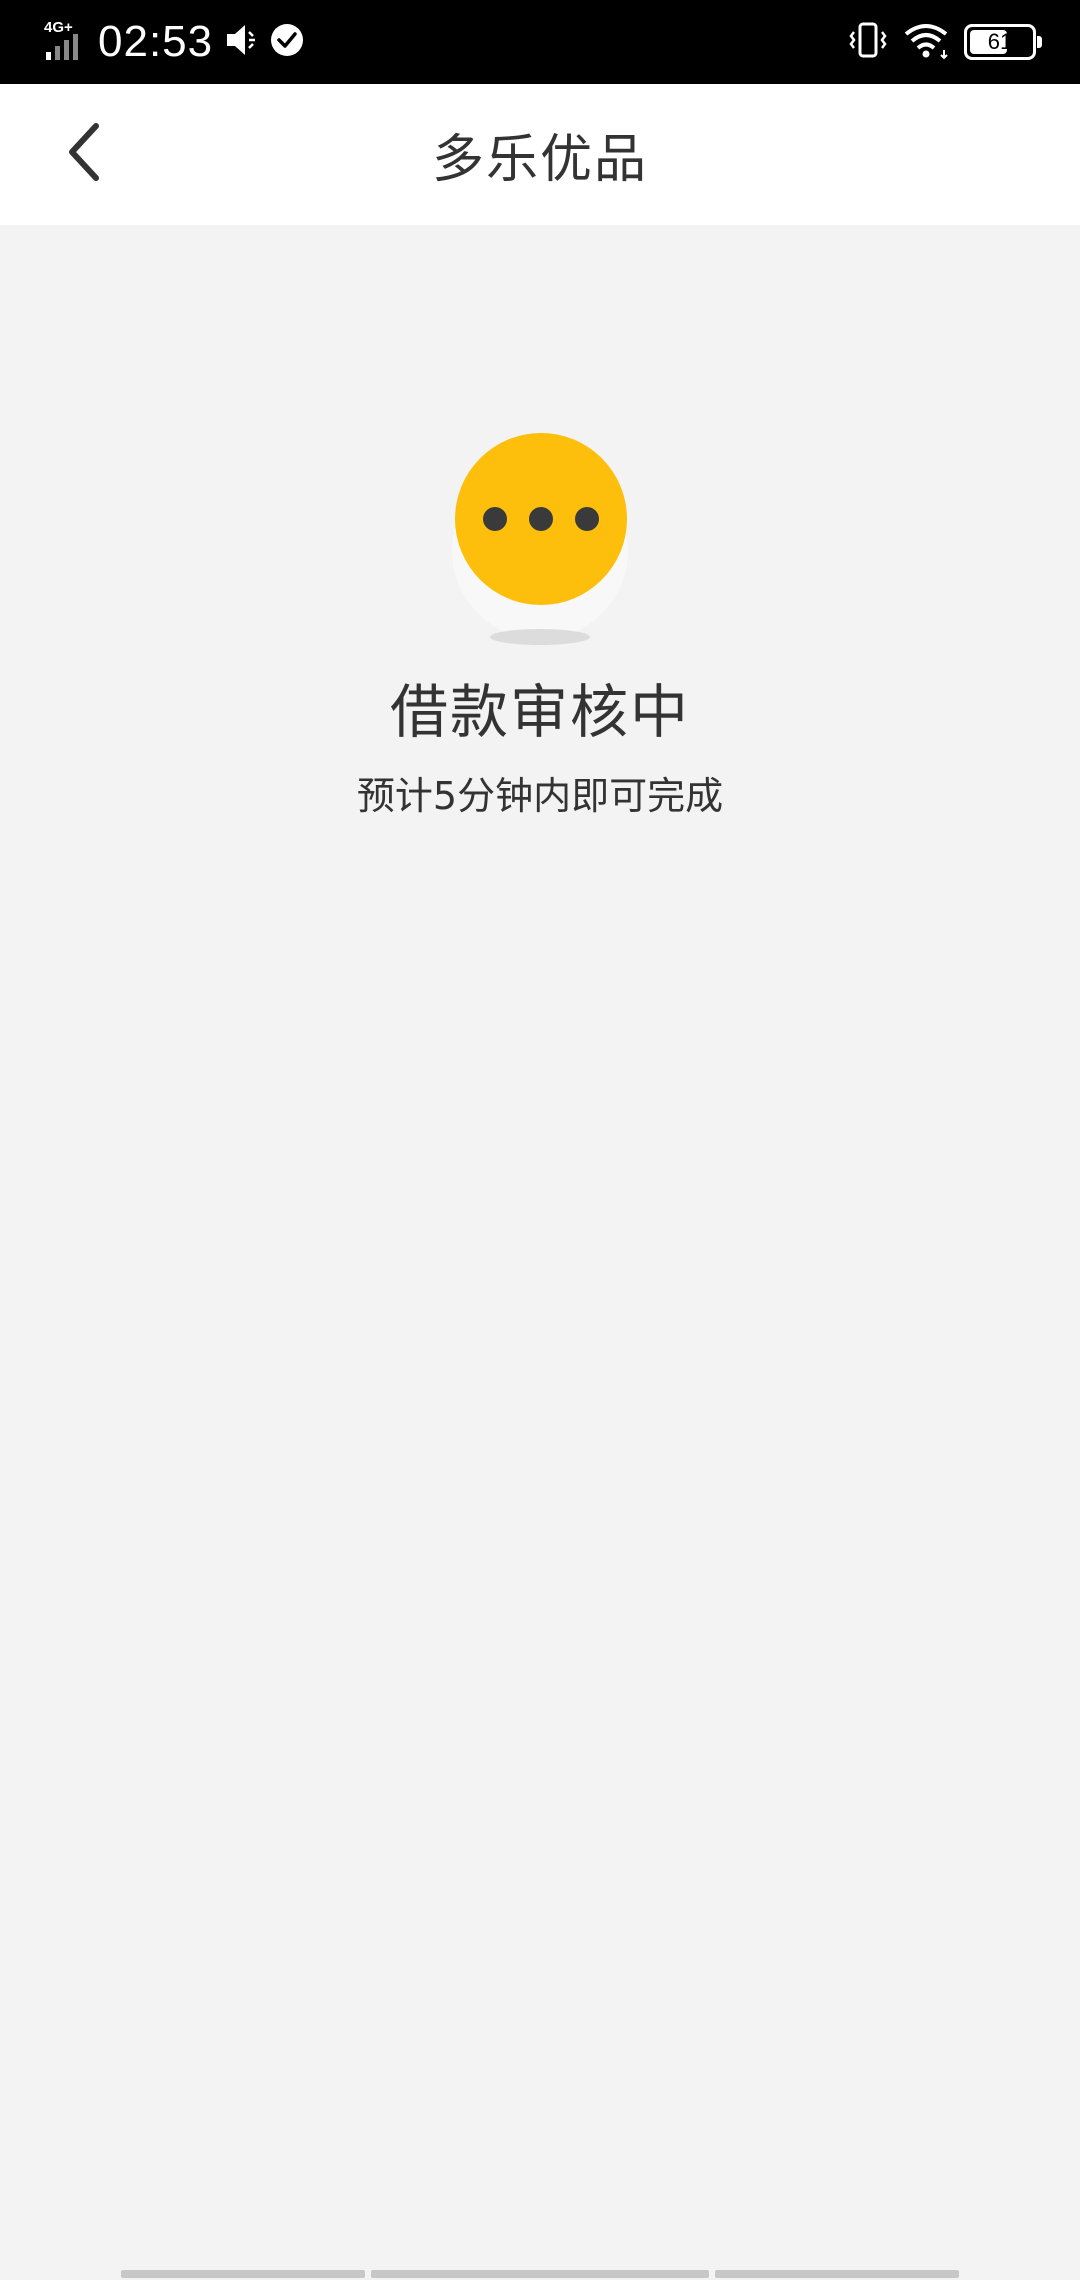 Image resolution: width=1080 pixels, height=2280 pixels. What do you see at coordinates (868, 42) in the screenshot?
I see `vibrate-icon` at bounding box center [868, 42].